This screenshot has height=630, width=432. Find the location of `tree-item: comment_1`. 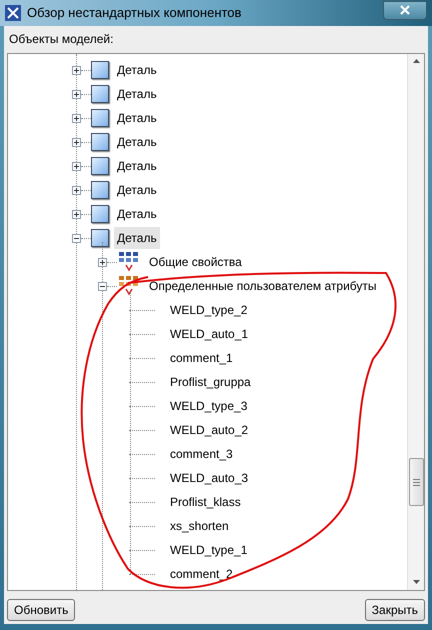

tree-item: comment_1 is located at coordinates (201, 358).